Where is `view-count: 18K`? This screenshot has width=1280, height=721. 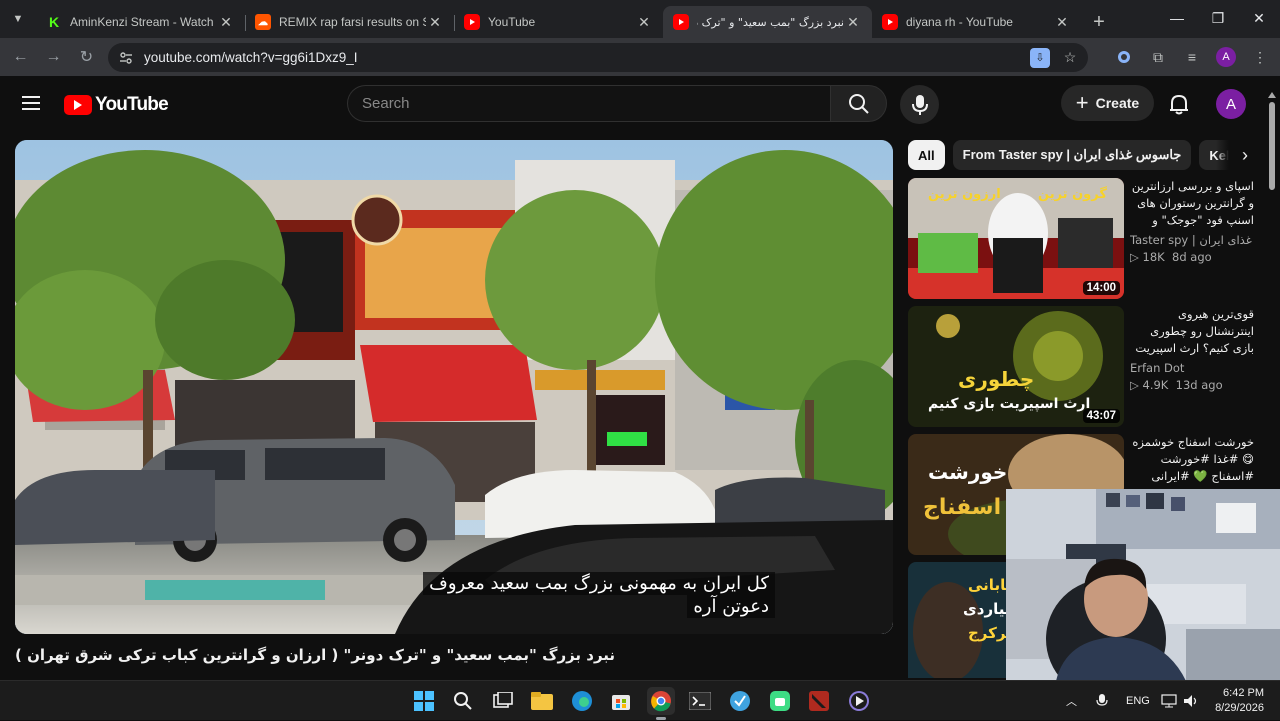 view-count: 18K is located at coordinates (1153, 257).